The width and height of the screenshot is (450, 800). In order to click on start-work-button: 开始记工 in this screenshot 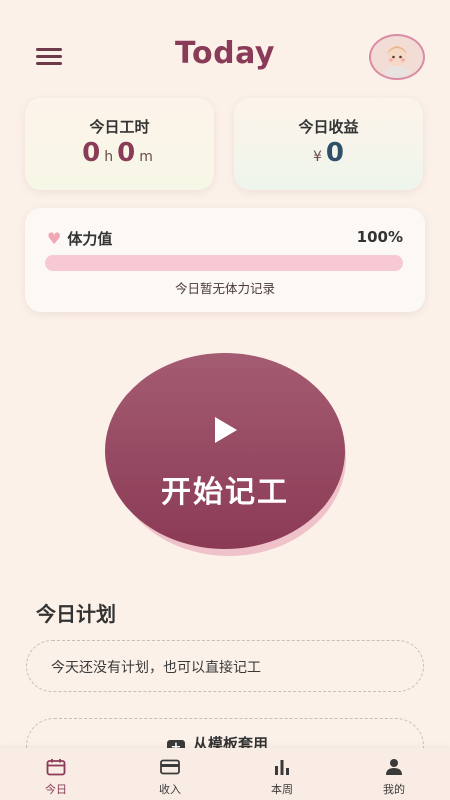, I will do `click(225, 451)`.